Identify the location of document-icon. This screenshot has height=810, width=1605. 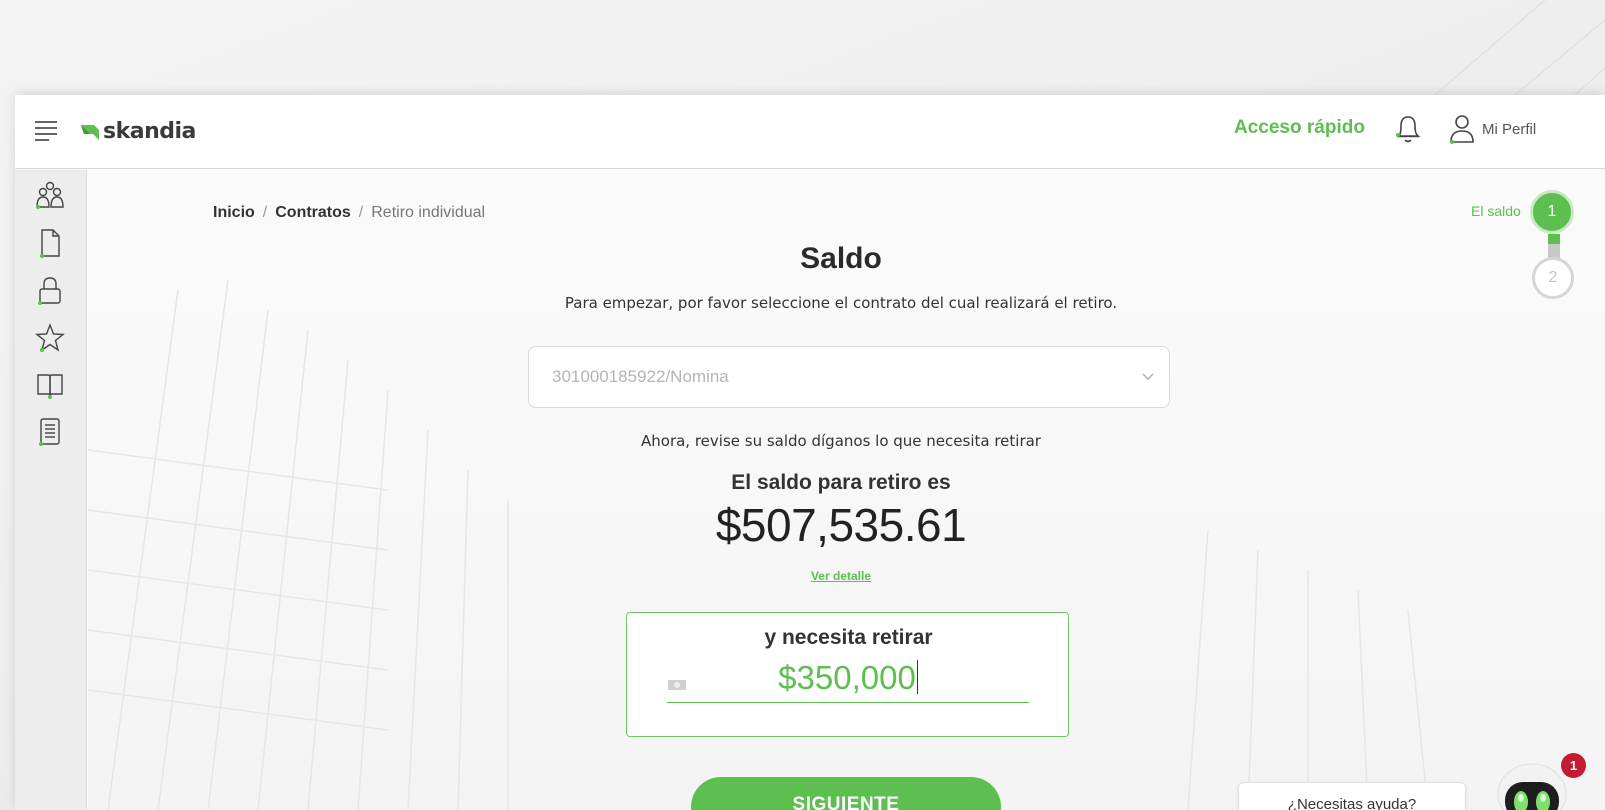
(50, 243).